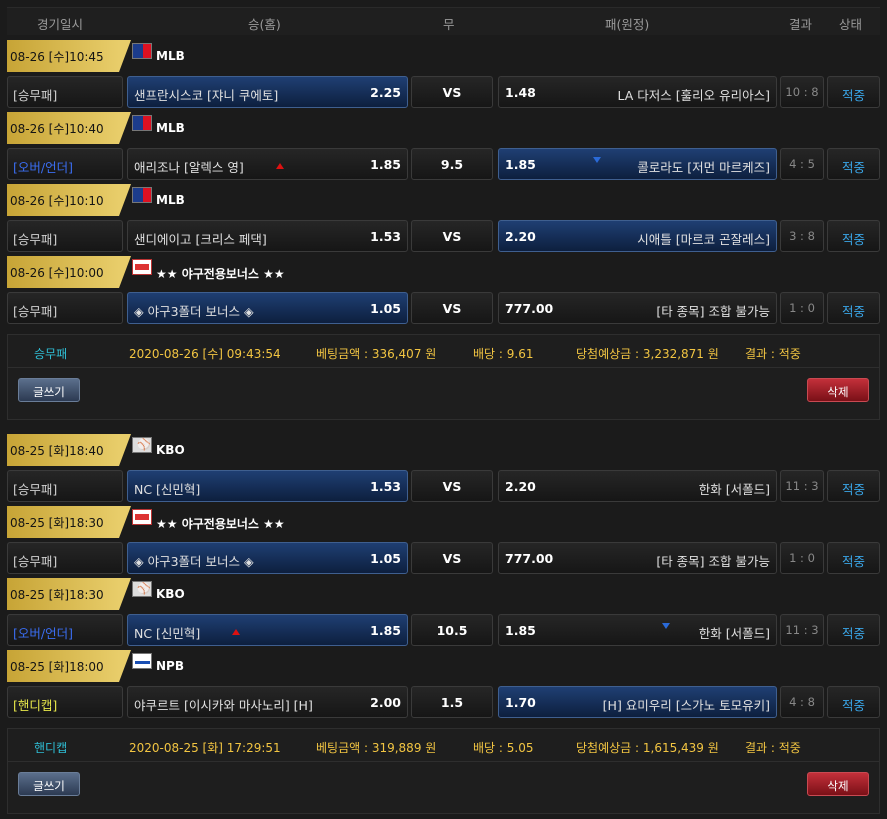 The height and width of the screenshot is (819, 887). Describe the element at coordinates (520, 236) in the screenshot. I see `away-odd: 2.20` at that location.